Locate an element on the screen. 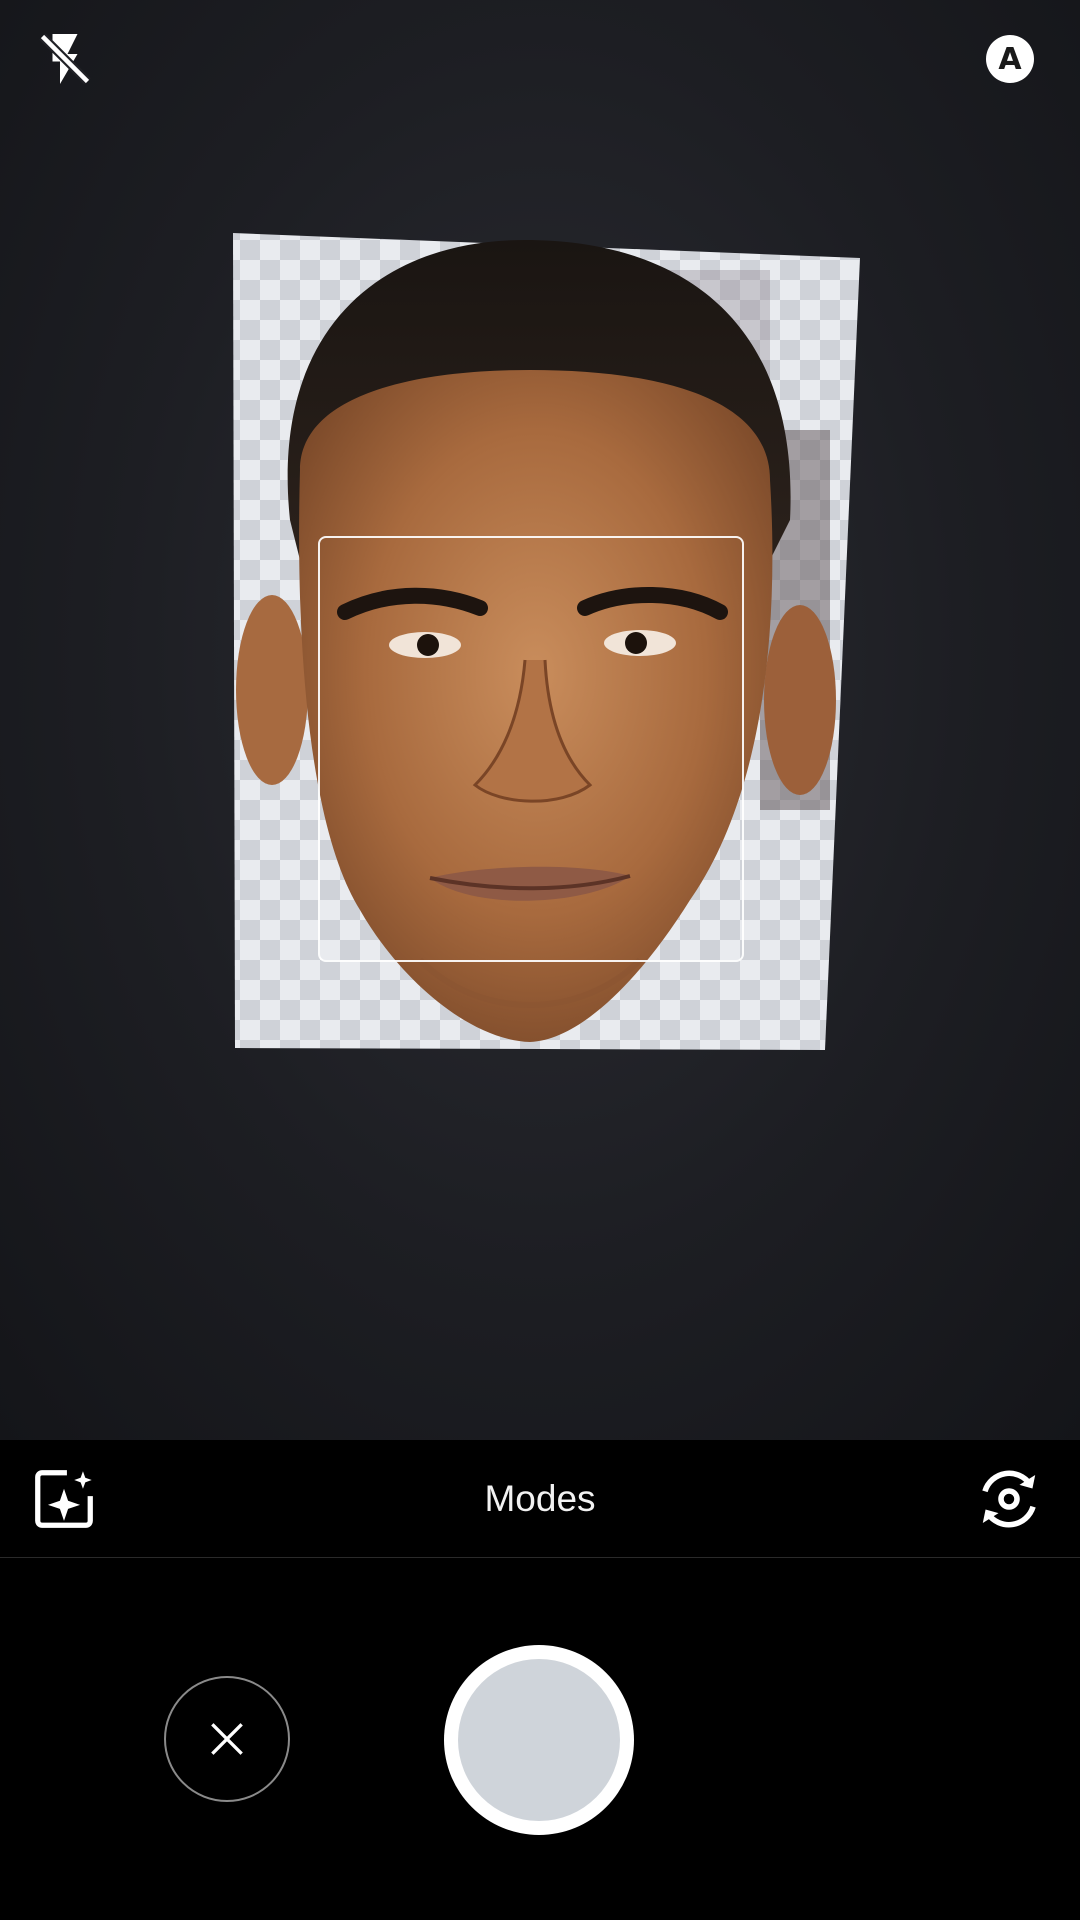  flash-toggle-button is located at coordinates (65, 59).